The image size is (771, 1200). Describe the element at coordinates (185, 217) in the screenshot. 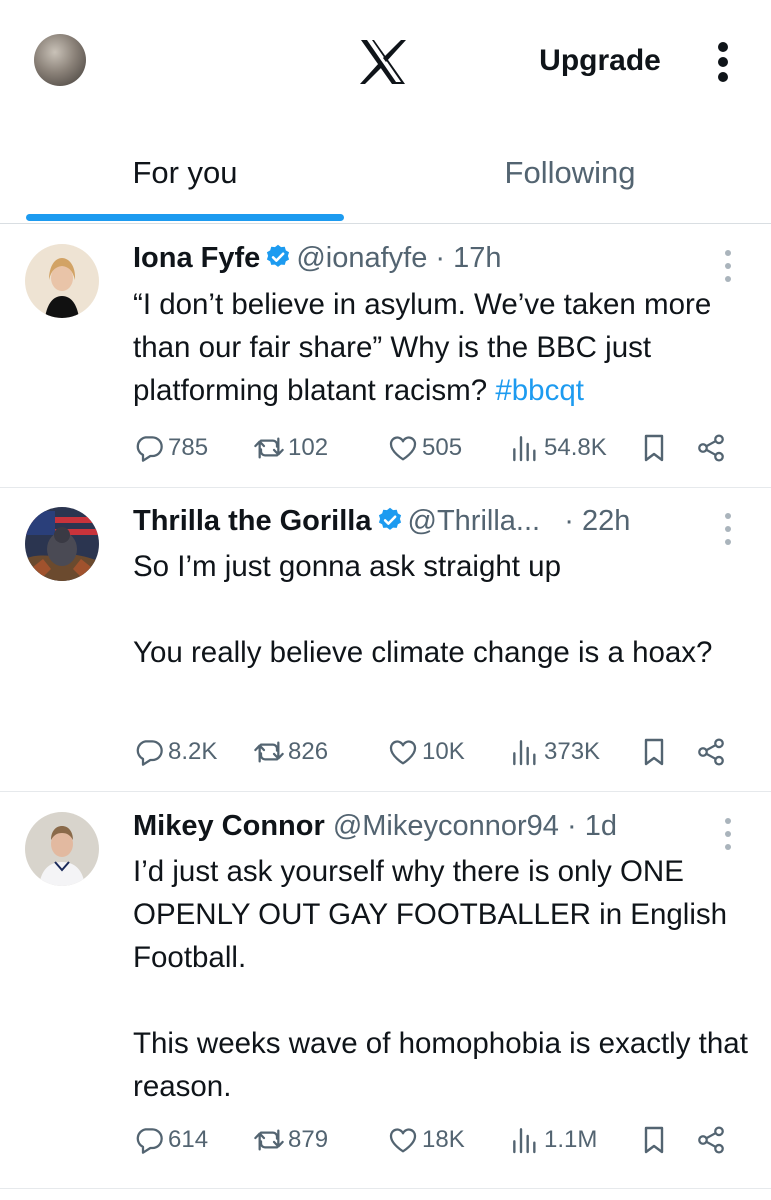

I see `tab-active-indicator` at that location.